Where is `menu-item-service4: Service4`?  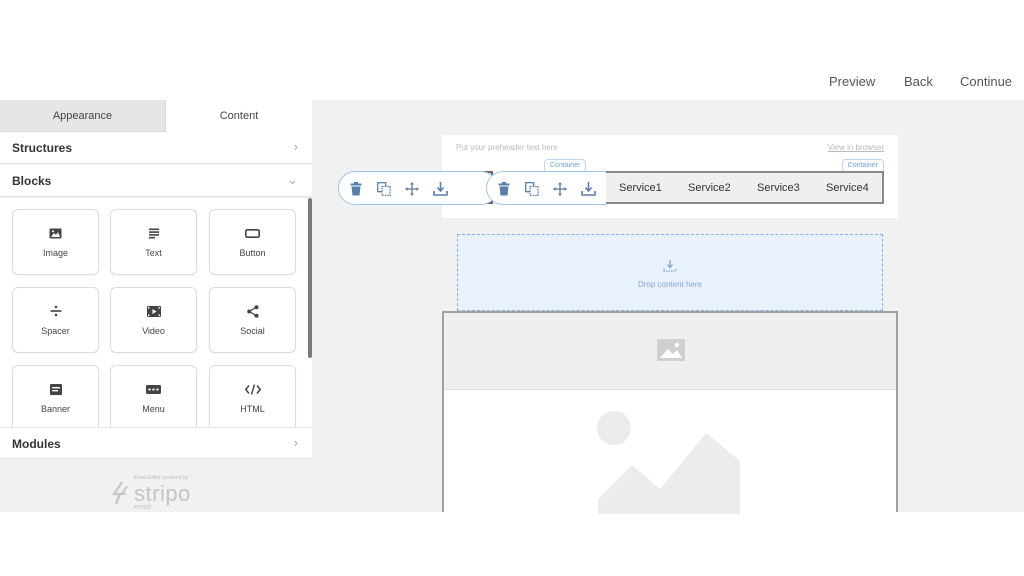 menu-item-service4: Service4 is located at coordinates (847, 188).